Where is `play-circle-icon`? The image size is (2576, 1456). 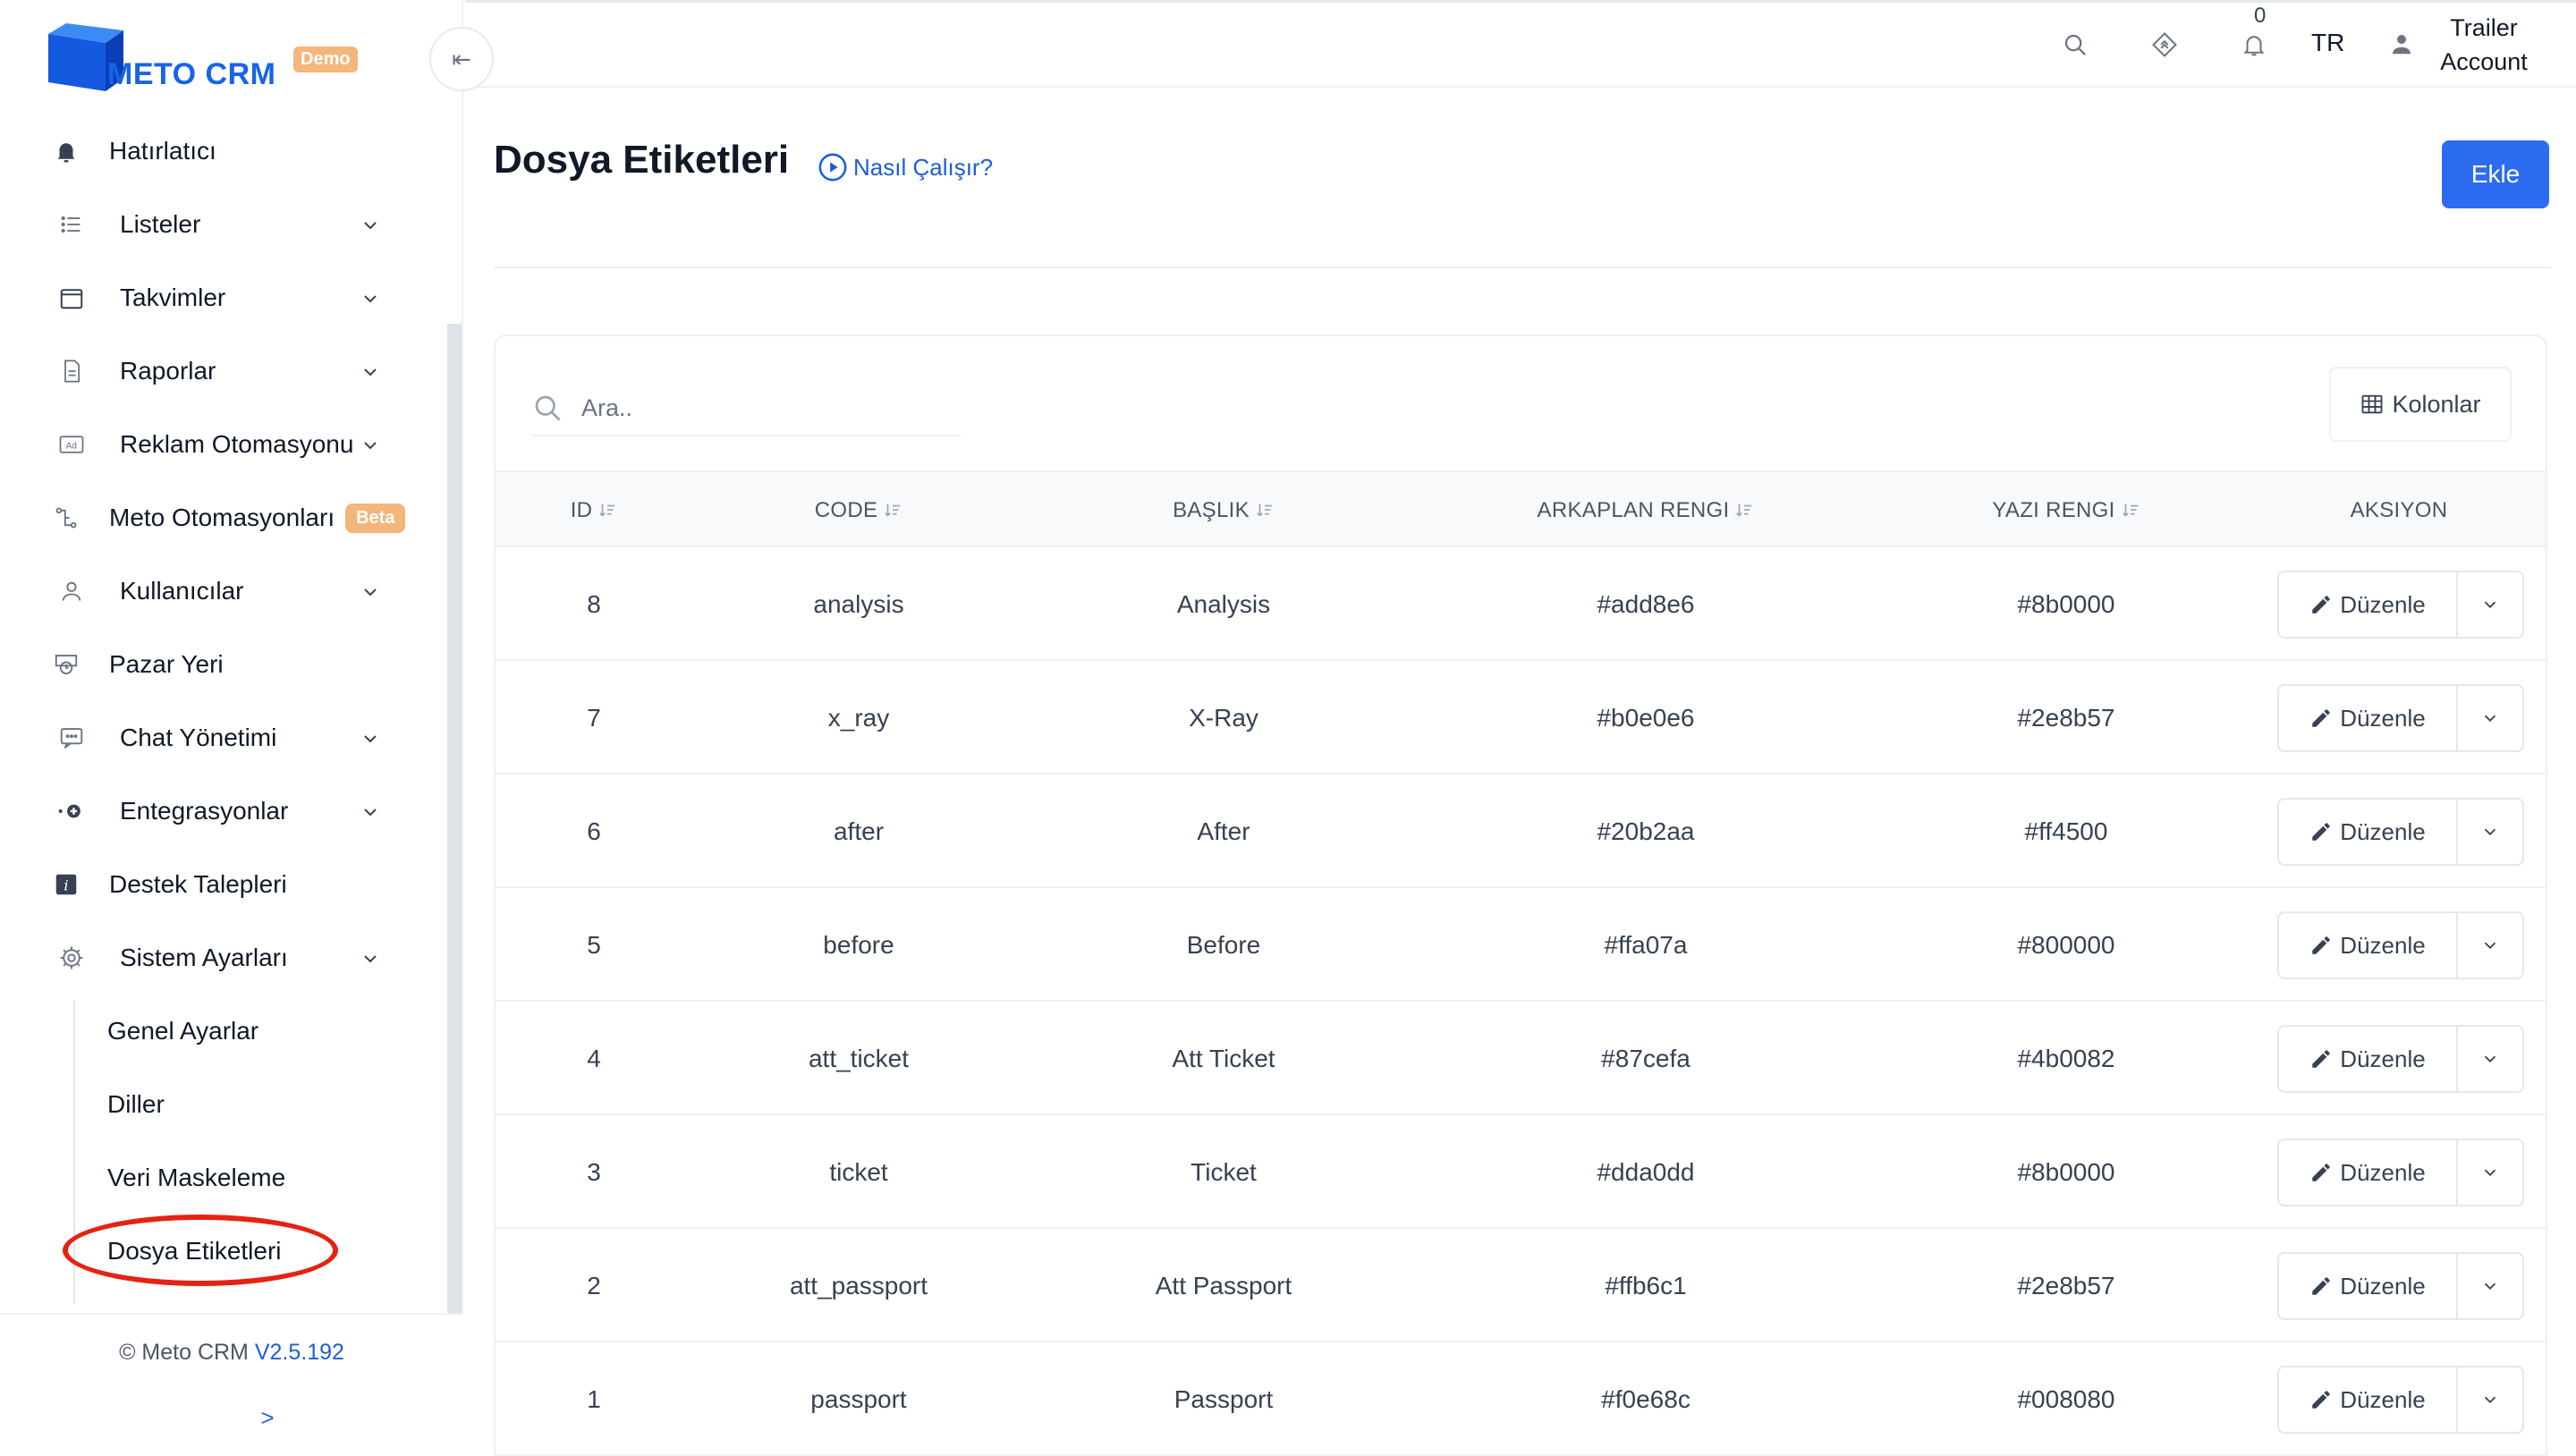 play-circle-icon is located at coordinates (832, 167).